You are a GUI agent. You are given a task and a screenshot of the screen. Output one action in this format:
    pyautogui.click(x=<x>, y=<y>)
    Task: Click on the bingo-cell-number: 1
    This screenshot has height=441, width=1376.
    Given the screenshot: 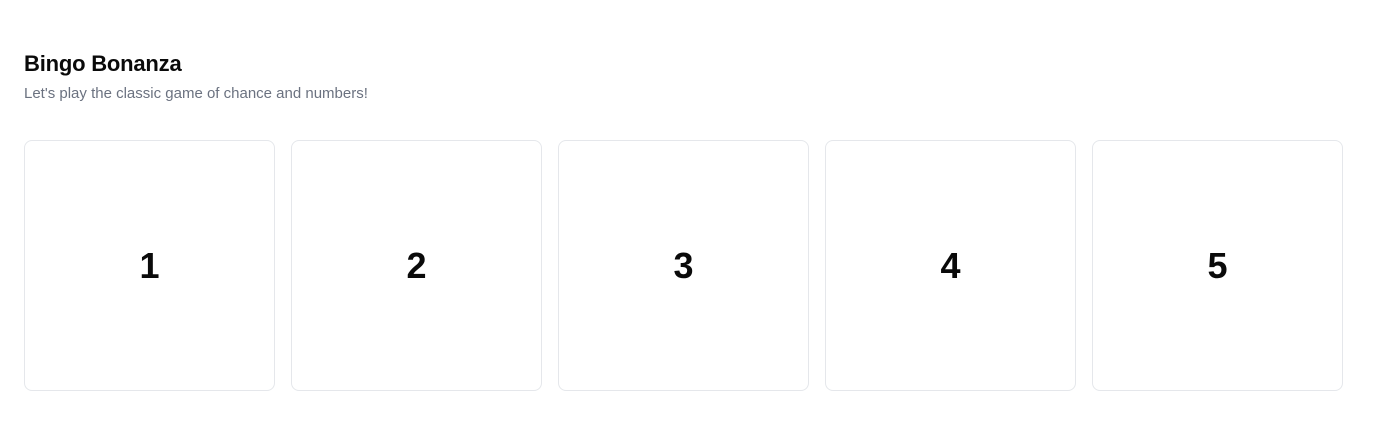 What is the action you would take?
    pyautogui.click(x=149, y=265)
    